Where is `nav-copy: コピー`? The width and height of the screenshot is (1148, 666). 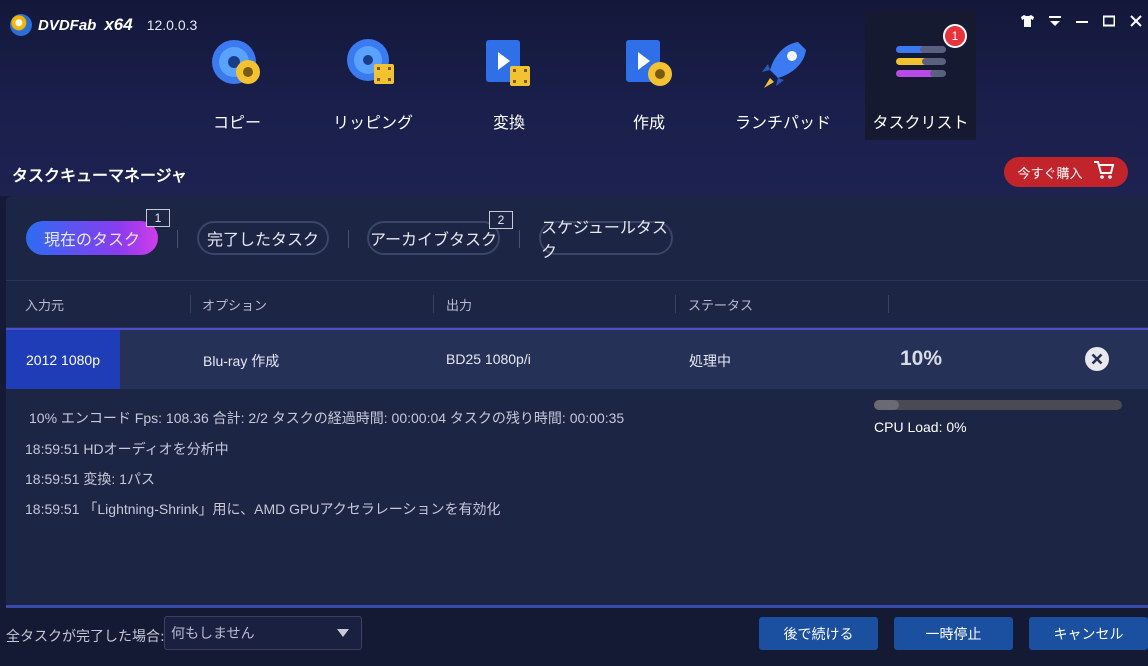 nav-copy: コピー is located at coordinates (237, 75).